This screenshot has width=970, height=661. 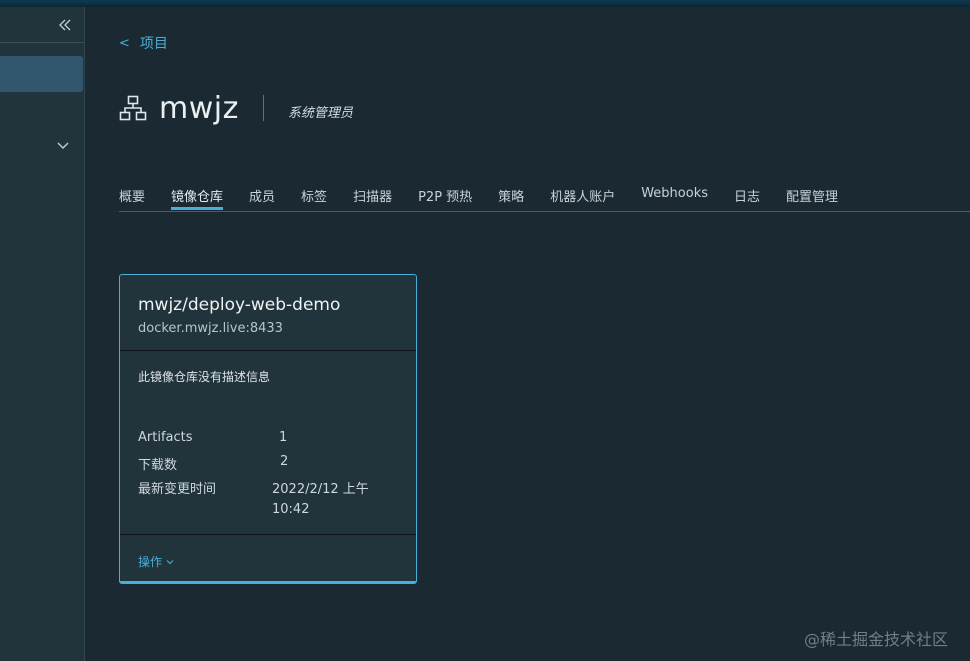 I want to click on sidebar, so click(x=42, y=334).